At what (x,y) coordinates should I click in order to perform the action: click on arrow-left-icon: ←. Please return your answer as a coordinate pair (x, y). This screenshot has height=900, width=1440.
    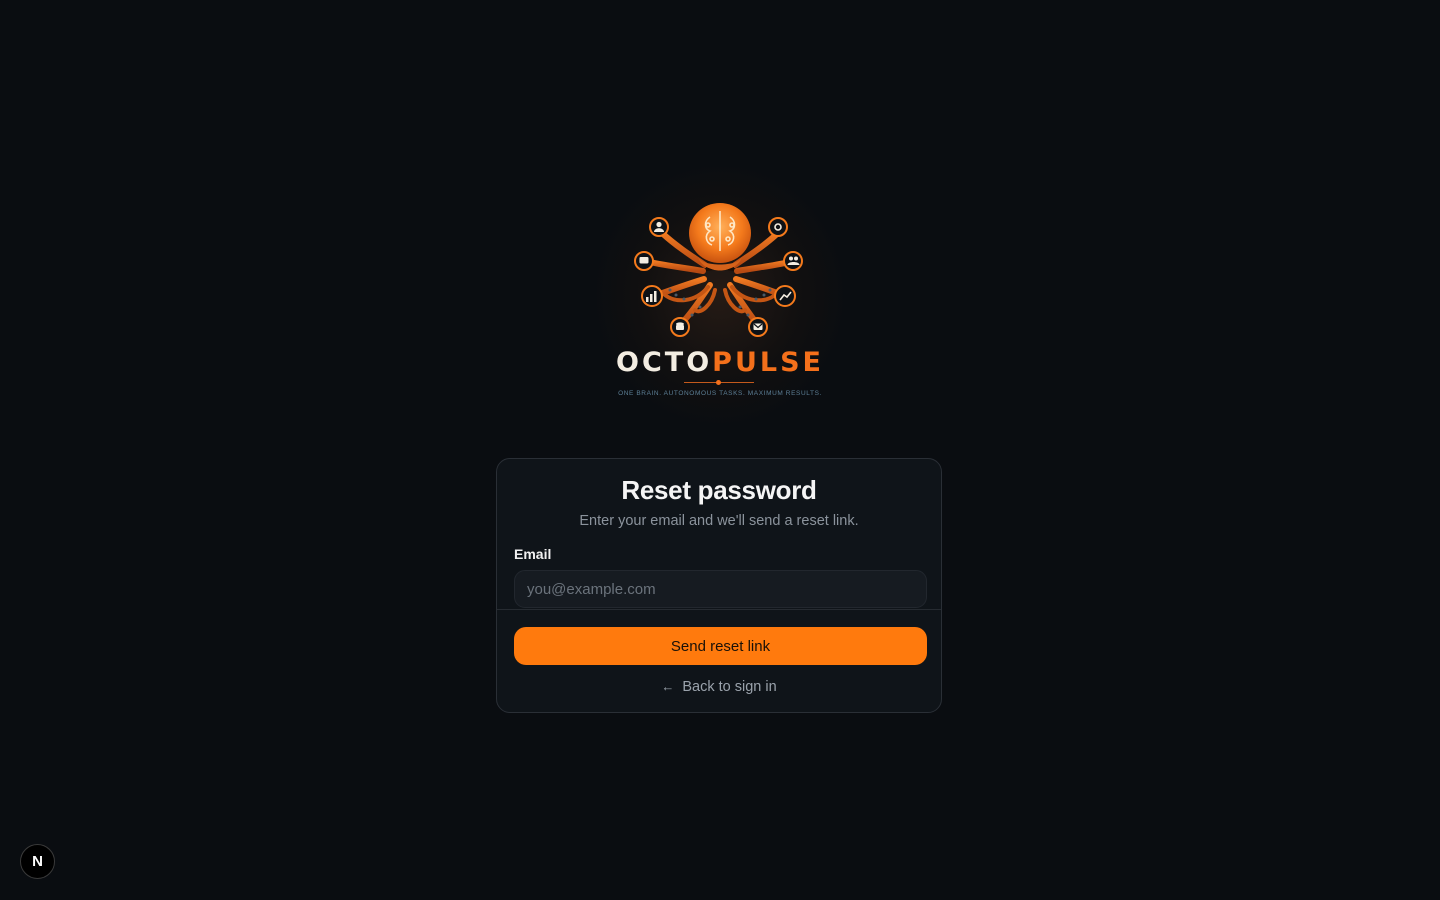
    Looking at the image, I should click on (668, 686).